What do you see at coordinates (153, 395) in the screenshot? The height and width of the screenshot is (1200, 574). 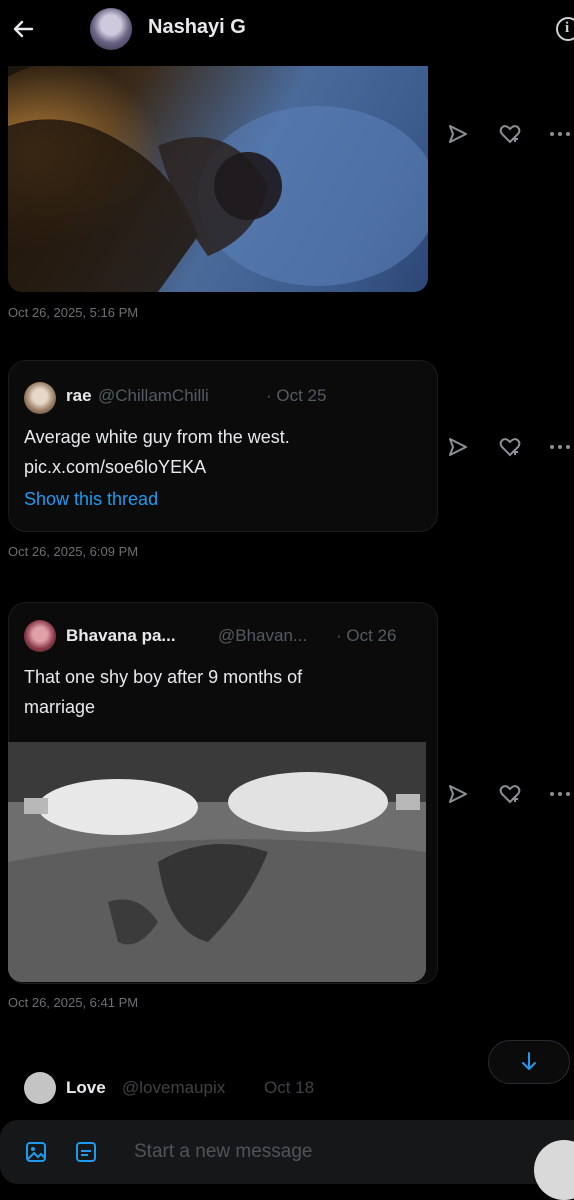 I see `quoted-author-handle: @ChillamChilli` at bounding box center [153, 395].